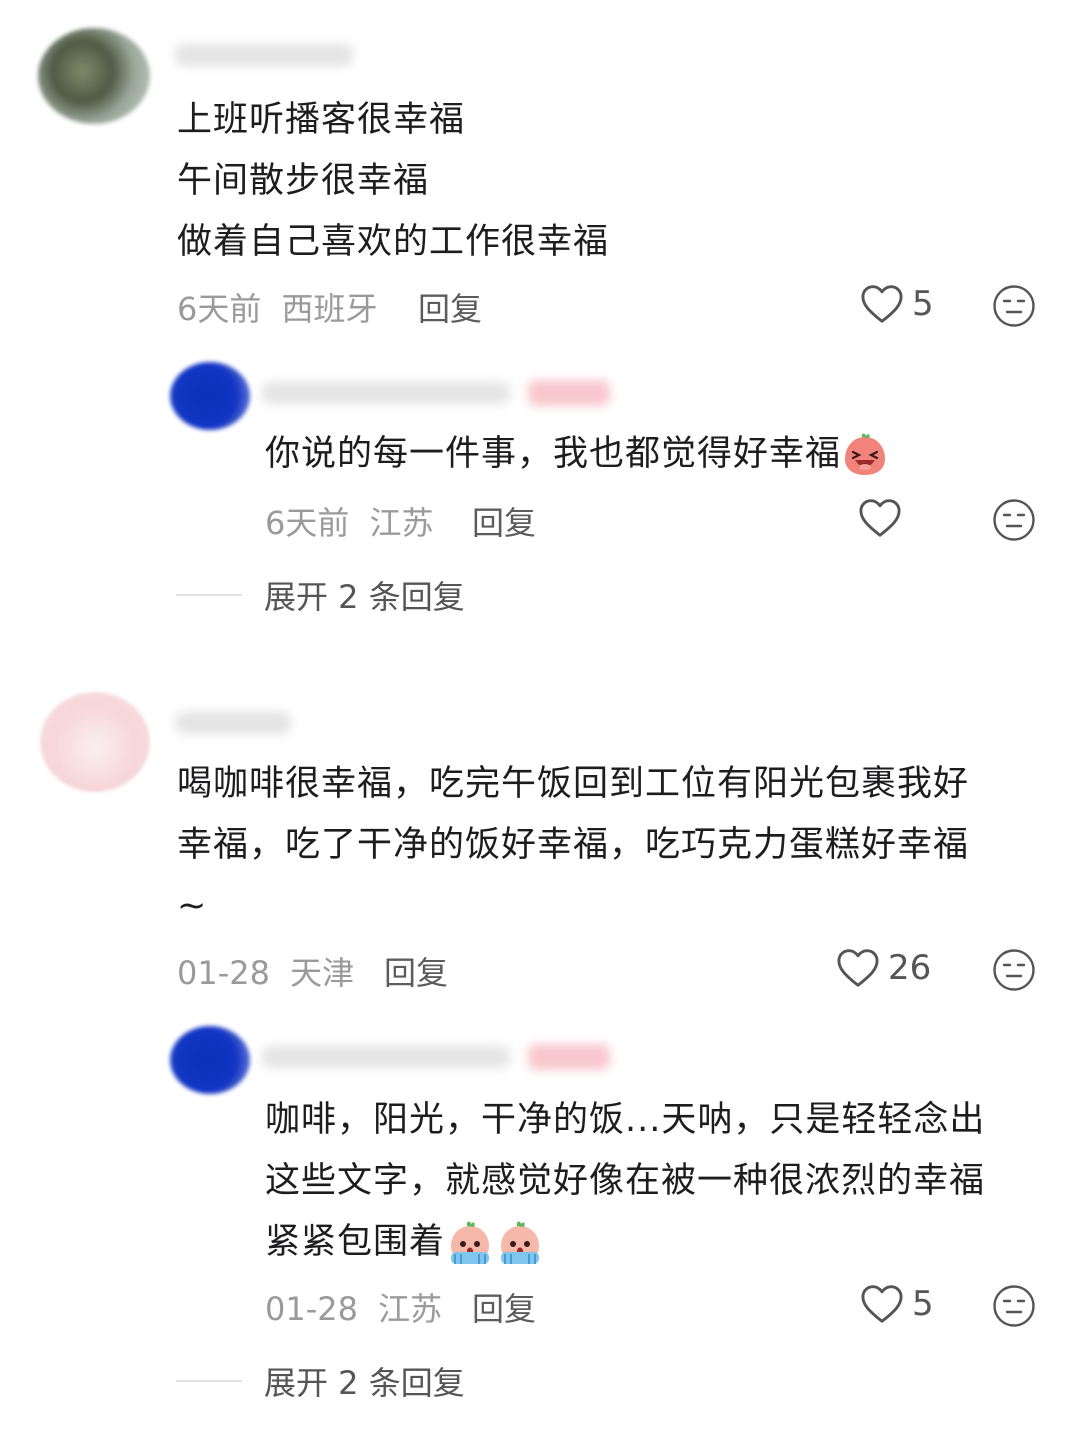 The height and width of the screenshot is (1439, 1080). Describe the element at coordinates (625, 1242) in the screenshot. I see `reply-line-last: 紧紧包围着` at that location.